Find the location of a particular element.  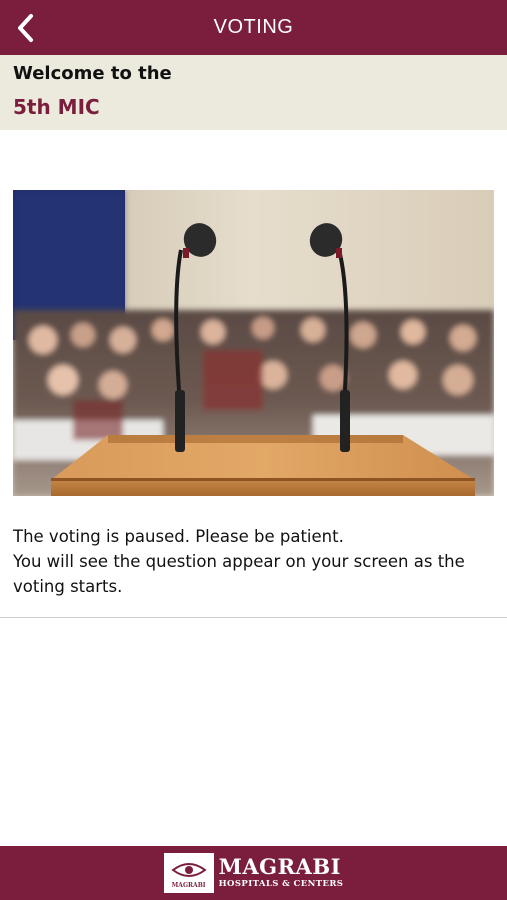

back-button is located at coordinates (25, 28).